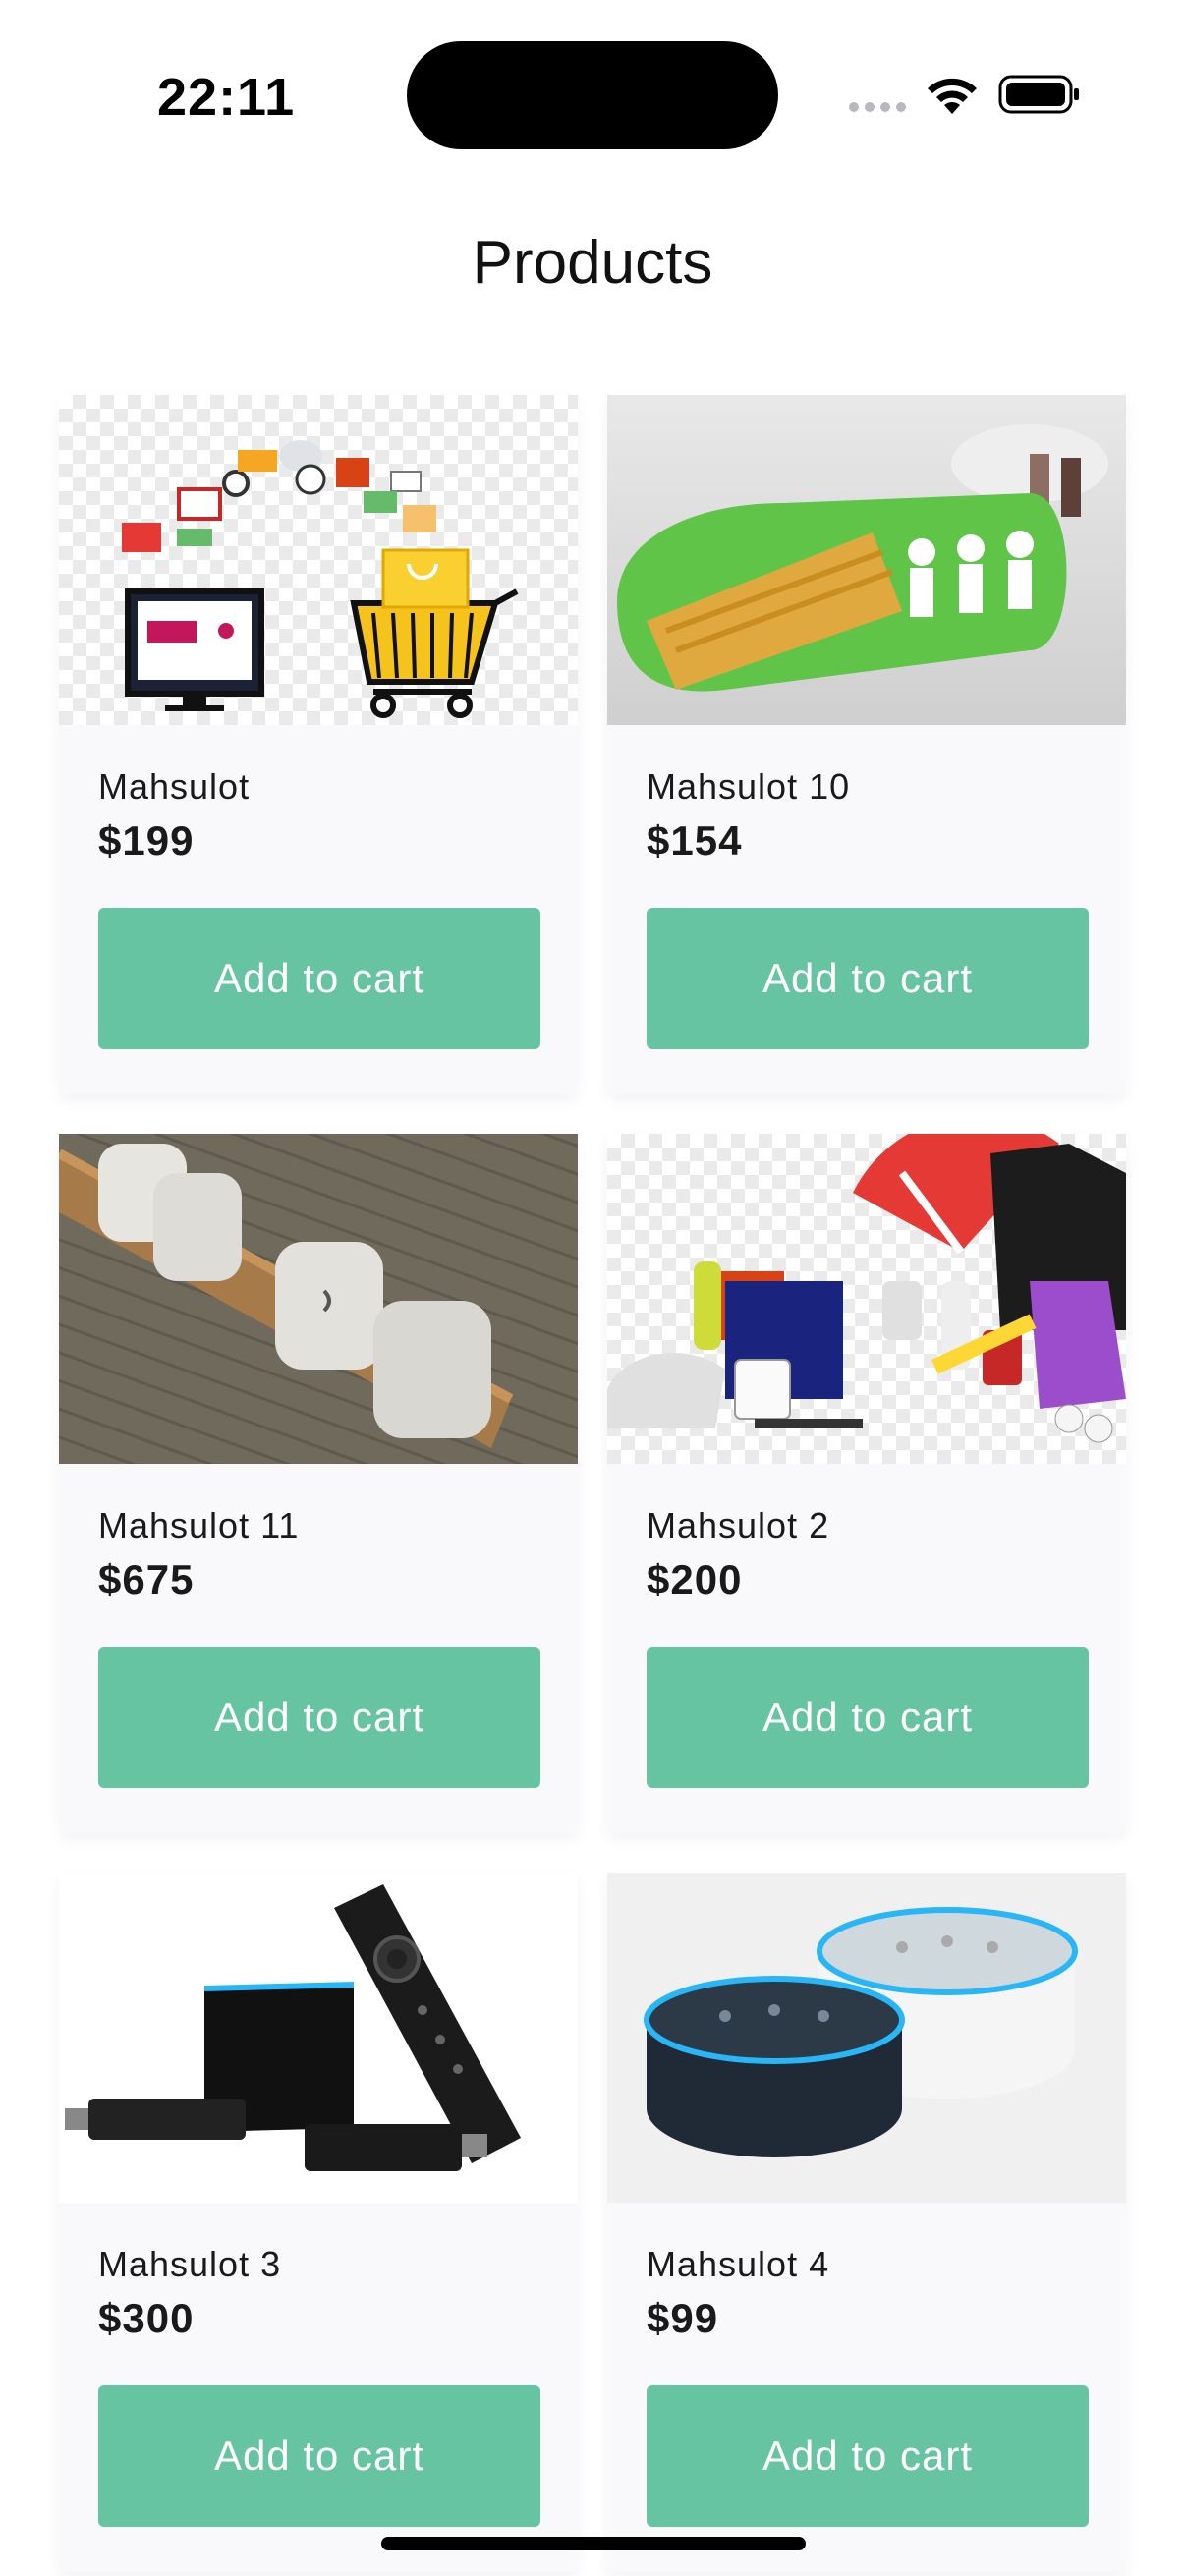 The image size is (1185, 2576). Describe the element at coordinates (592, 263) in the screenshot. I see `page-title: Products` at that location.